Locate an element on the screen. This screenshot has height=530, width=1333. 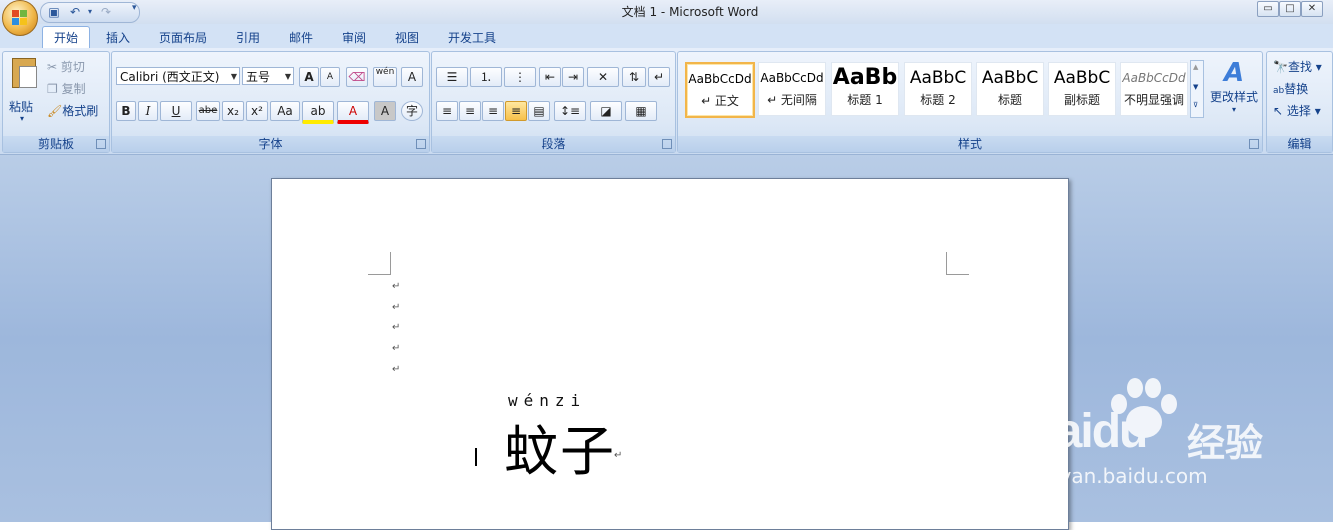
sort-button: ⇅ is located at coordinates (634, 77).